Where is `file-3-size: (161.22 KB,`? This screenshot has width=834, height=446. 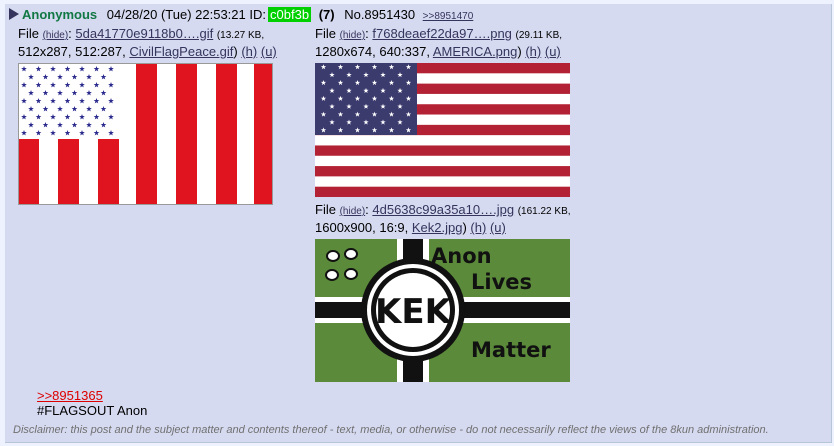 file-3-size: (161.22 KB, is located at coordinates (544, 211).